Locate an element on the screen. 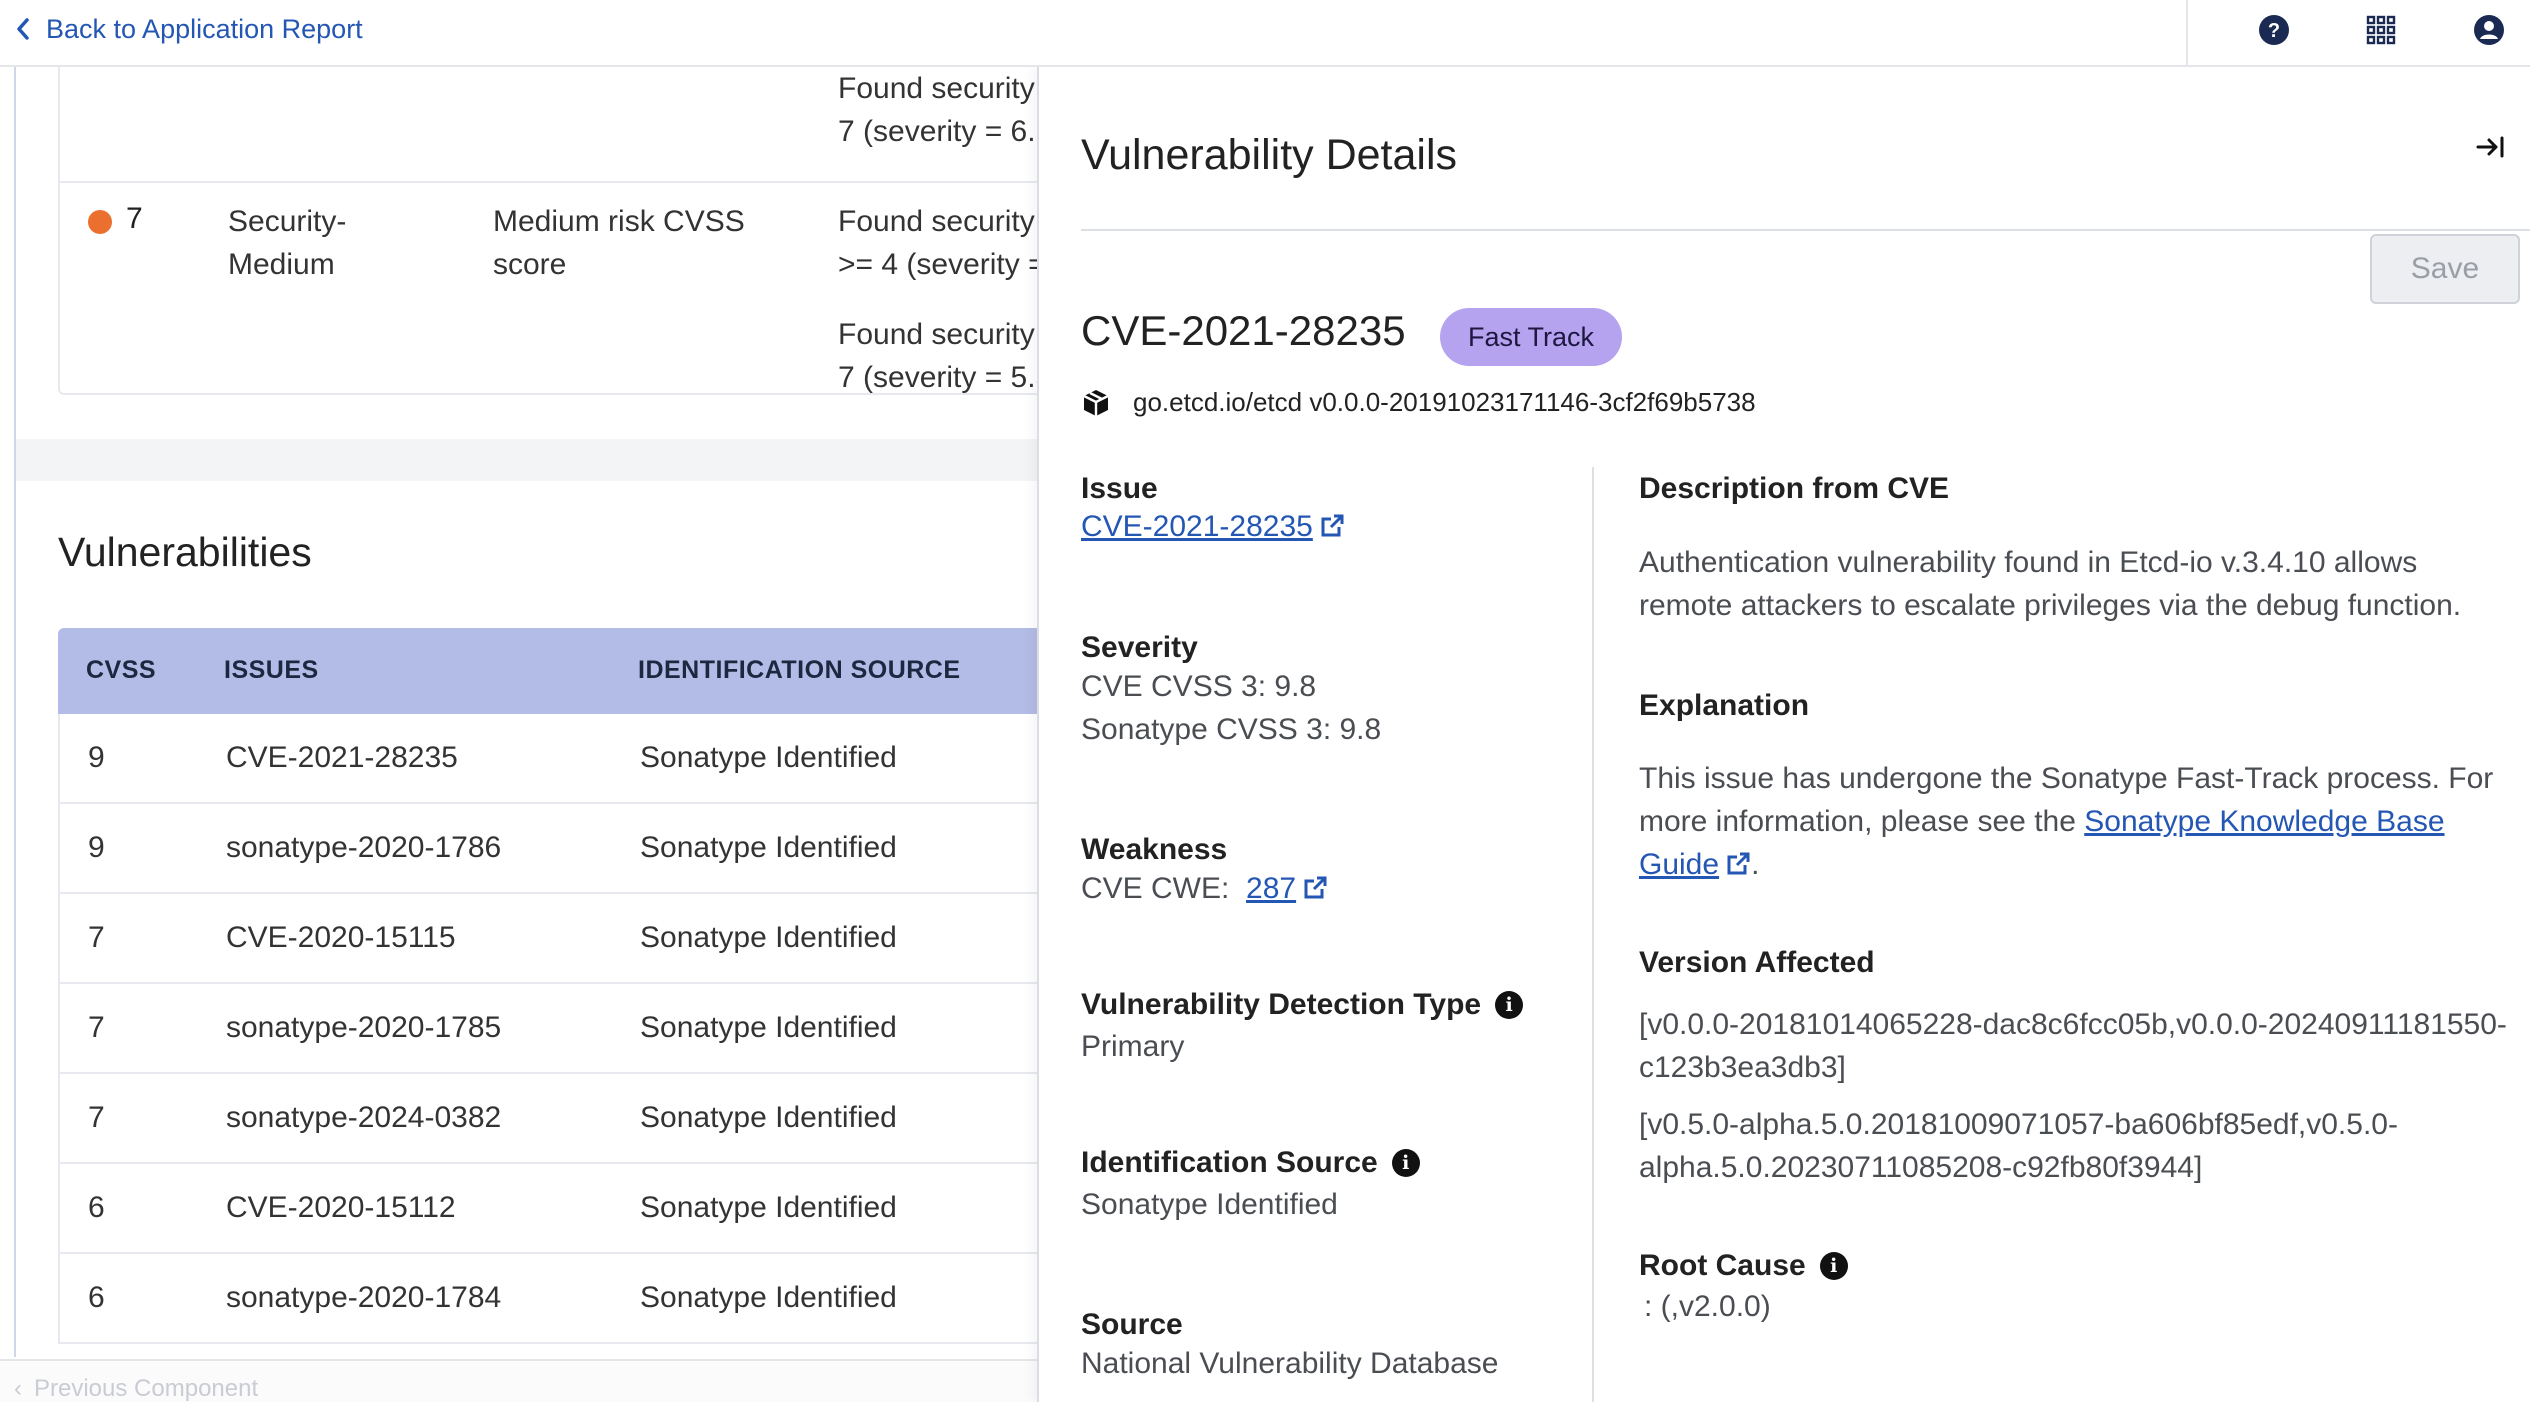  weakness-value: CVE CWE: 287 is located at coordinates (1204, 888).